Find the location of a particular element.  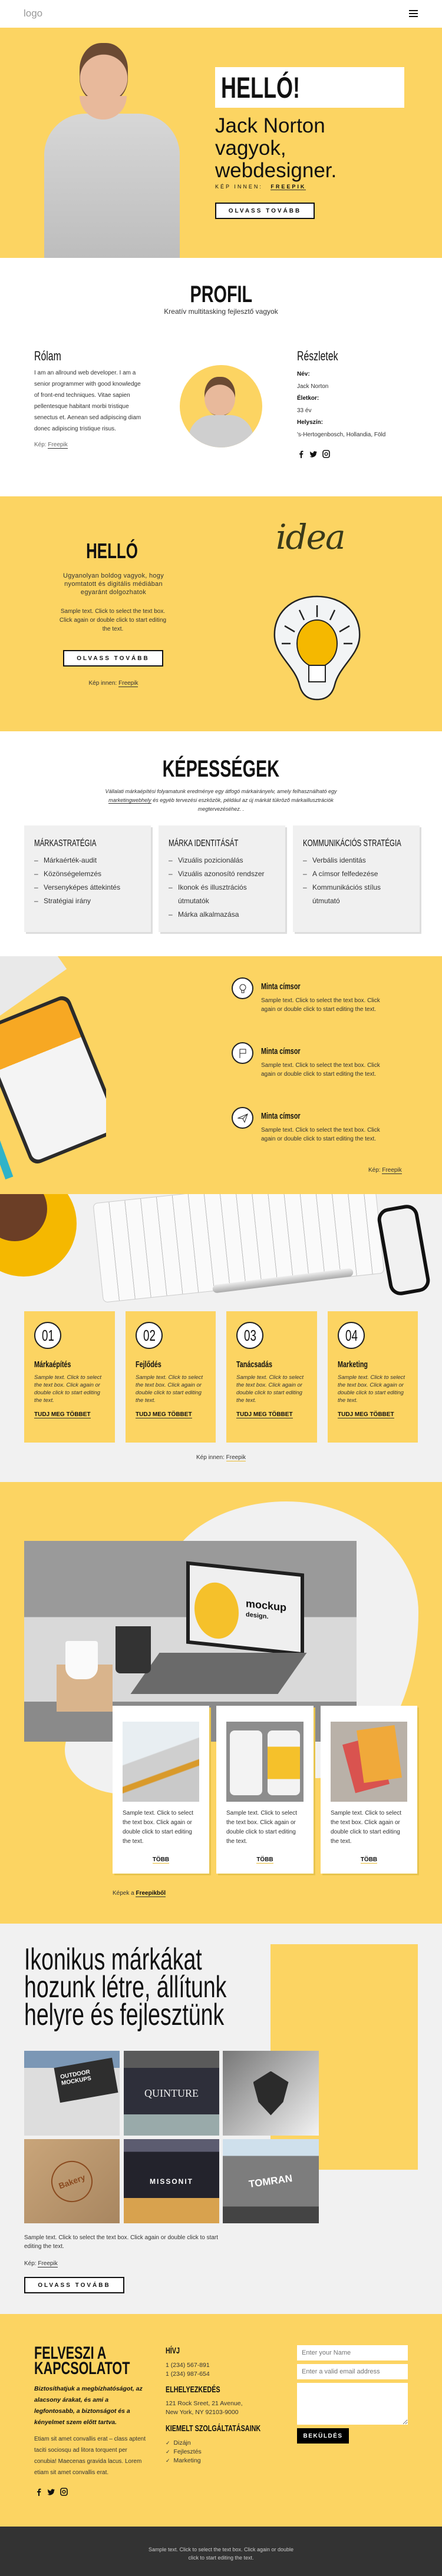

services-credit-link: Freepik is located at coordinates (236, 1457).